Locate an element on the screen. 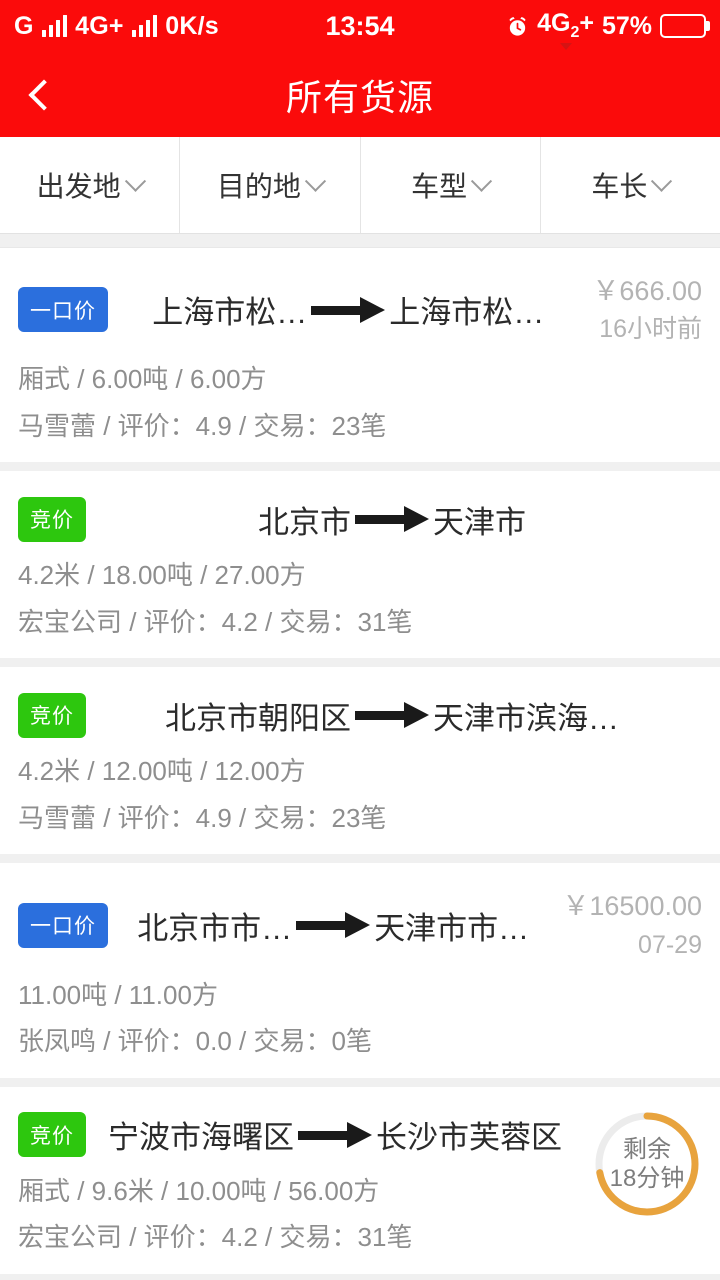 The image size is (720, 1280). cargo-spec: 厢式 / 6.00吨 / 6.00方 is located at coordinates (142, 379).